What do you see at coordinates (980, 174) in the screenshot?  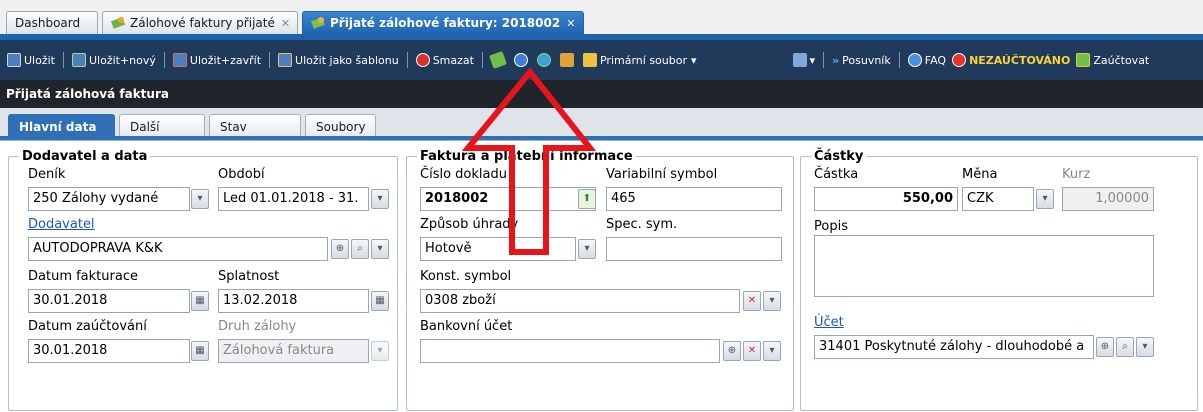 I see `currency-label: Měna` at bounding box center [980, 174].